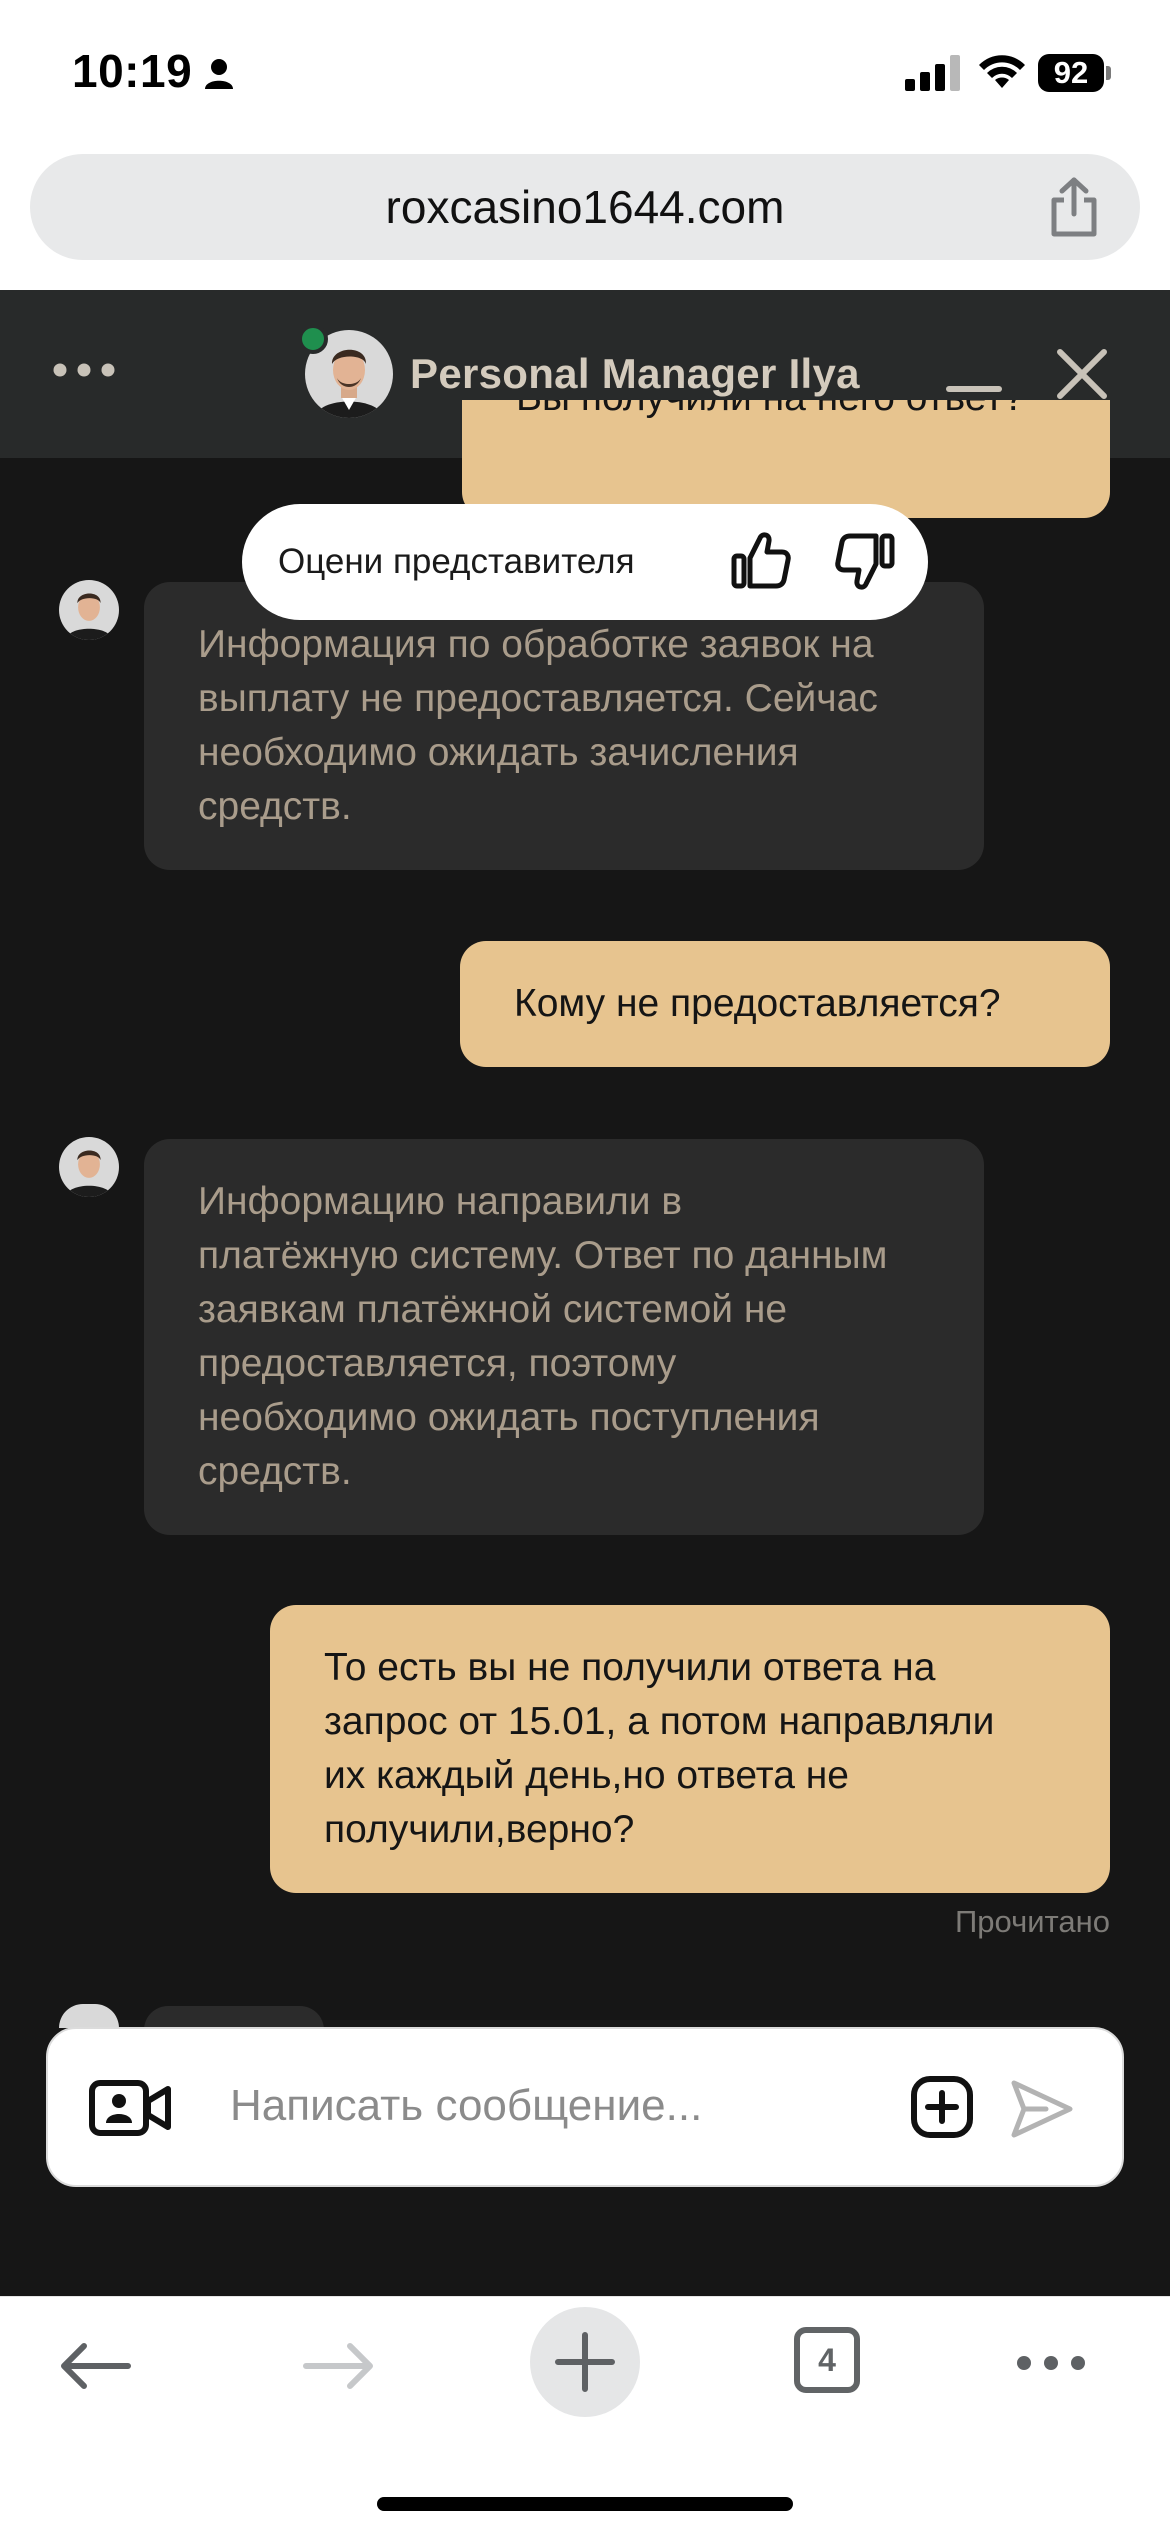  I want to click on video-call-icon, so click(130, 2108).